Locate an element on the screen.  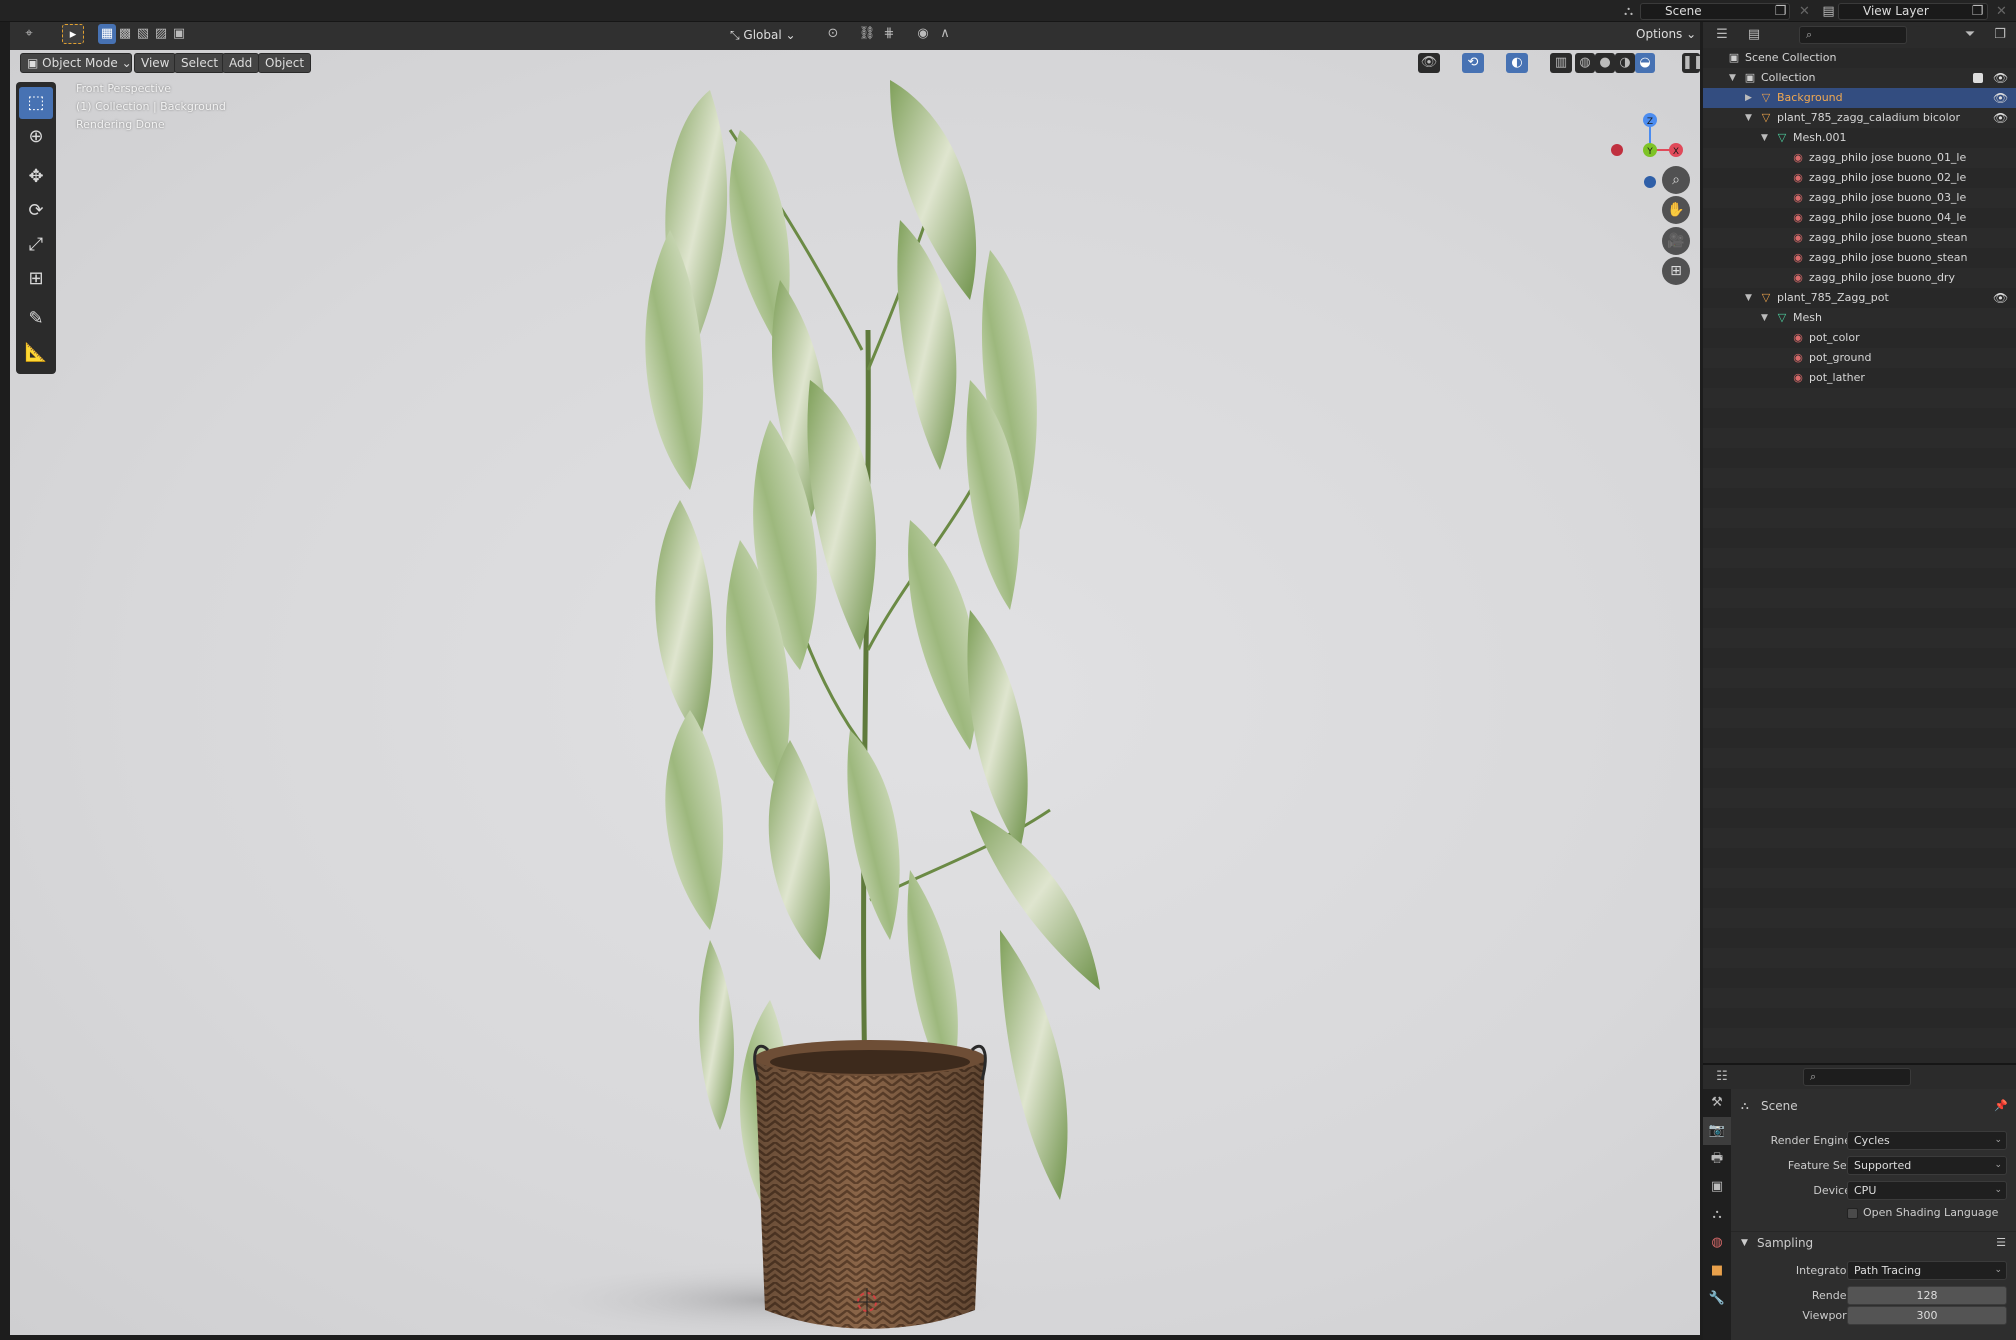
select-mode-intersect-icon: ▣ is located at coordinates (179, 34).